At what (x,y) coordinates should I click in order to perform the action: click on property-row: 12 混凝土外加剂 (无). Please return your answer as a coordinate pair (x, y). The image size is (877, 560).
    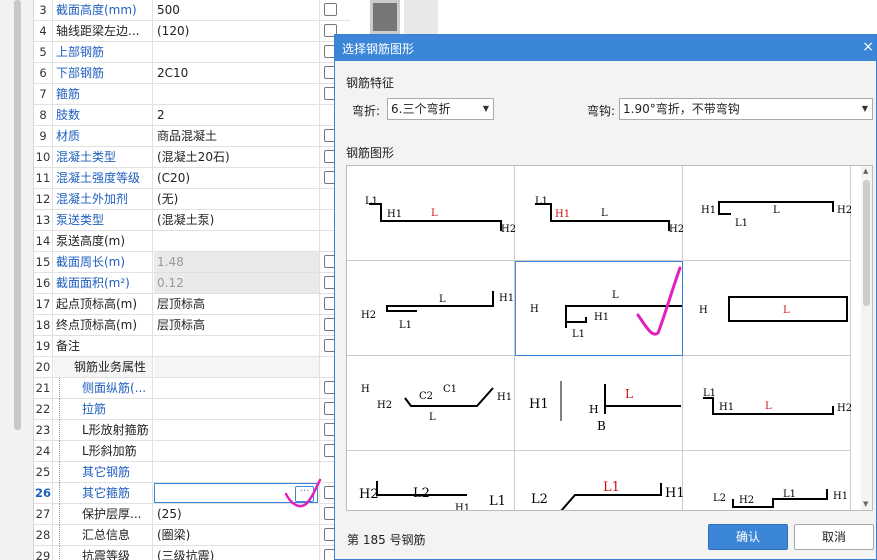
    Looking at the image, I should click on (192, 199).